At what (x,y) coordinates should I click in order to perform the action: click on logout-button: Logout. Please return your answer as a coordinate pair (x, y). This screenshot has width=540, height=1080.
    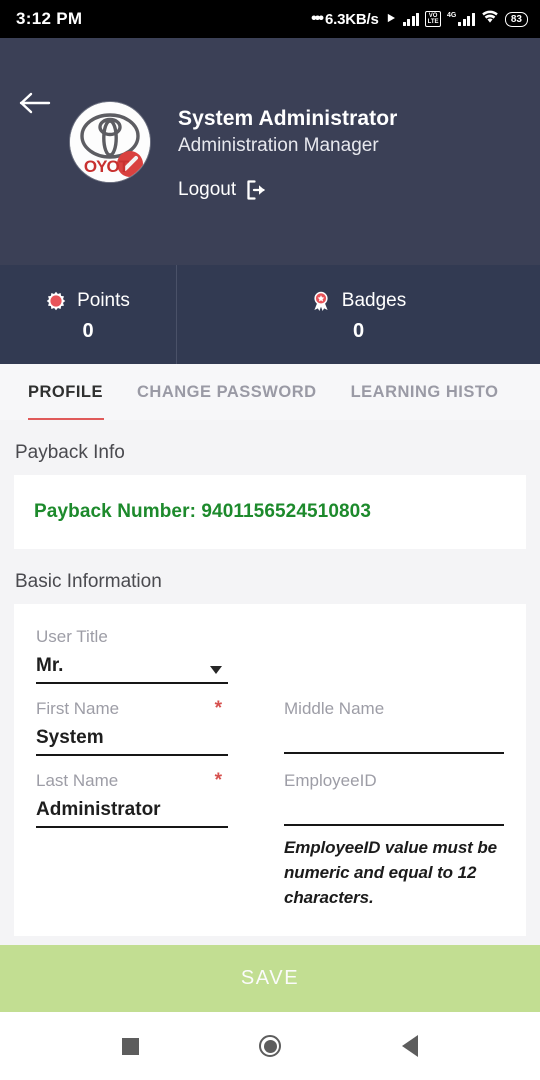
    Looking at the image, I should click on (222, 190).